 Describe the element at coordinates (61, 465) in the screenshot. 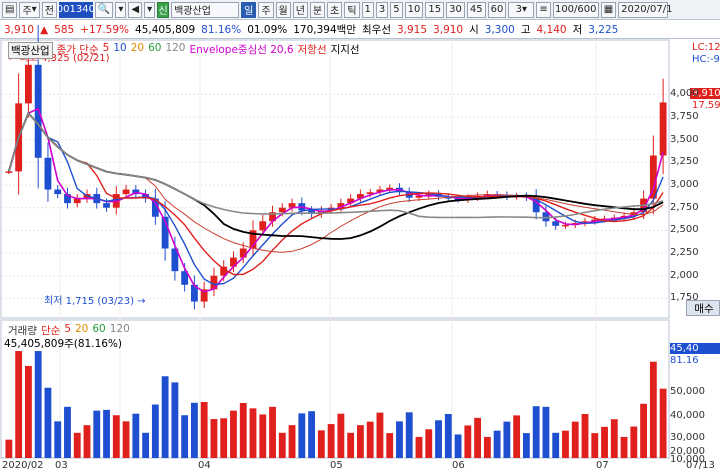

I see `x-label: 03` at that location.